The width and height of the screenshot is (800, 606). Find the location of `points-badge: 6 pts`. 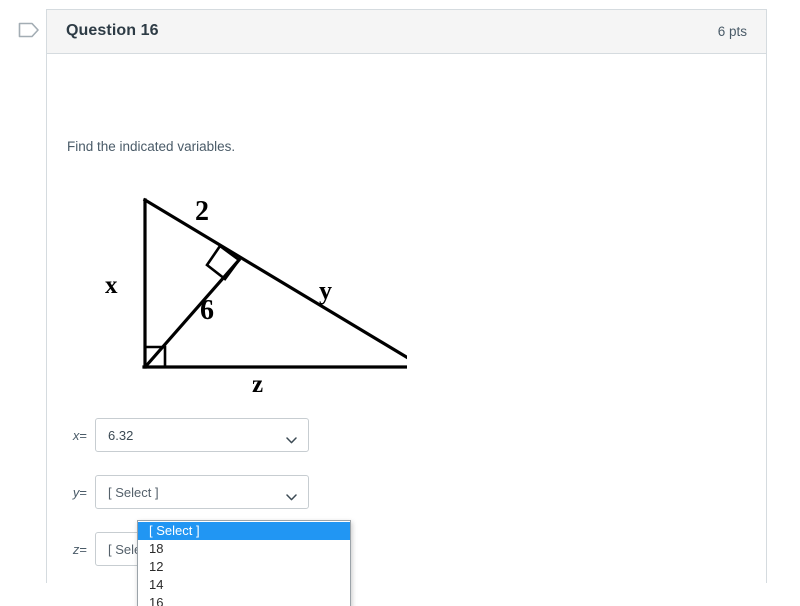

points-badge: 6 pts is located at coordinates (732, 31).